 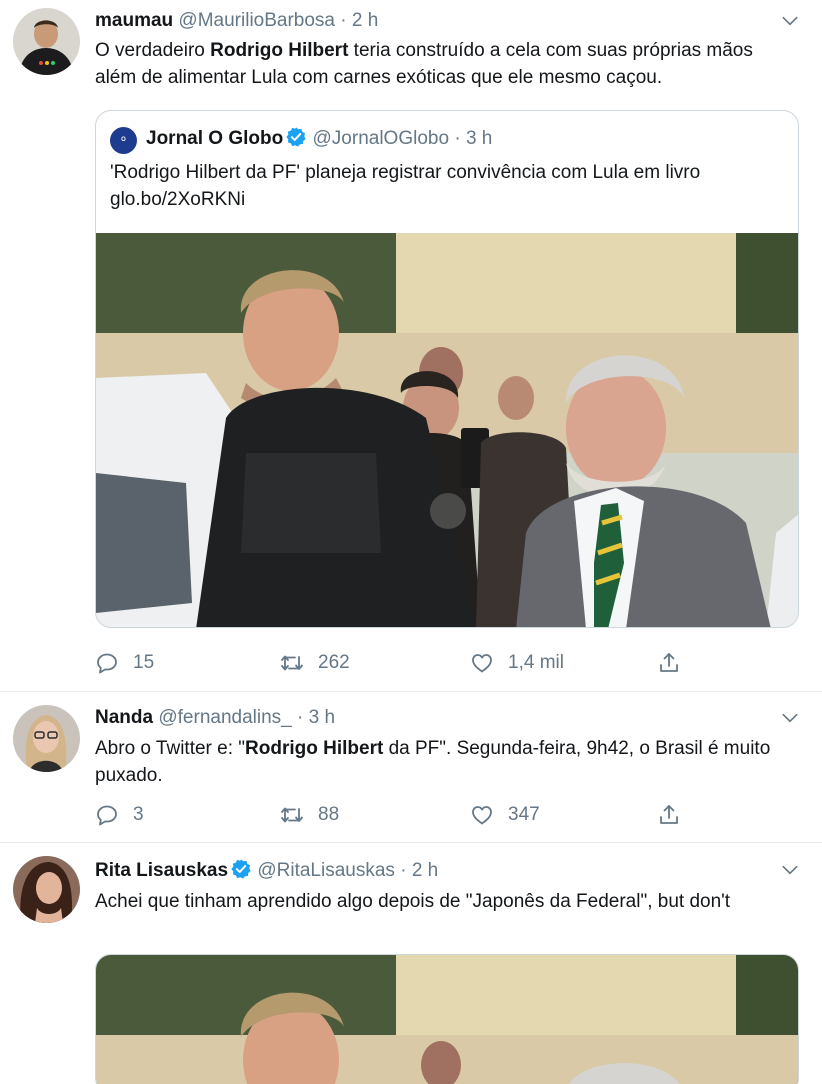 I want to click on tweet-photo, so click(x=447, y=1019).